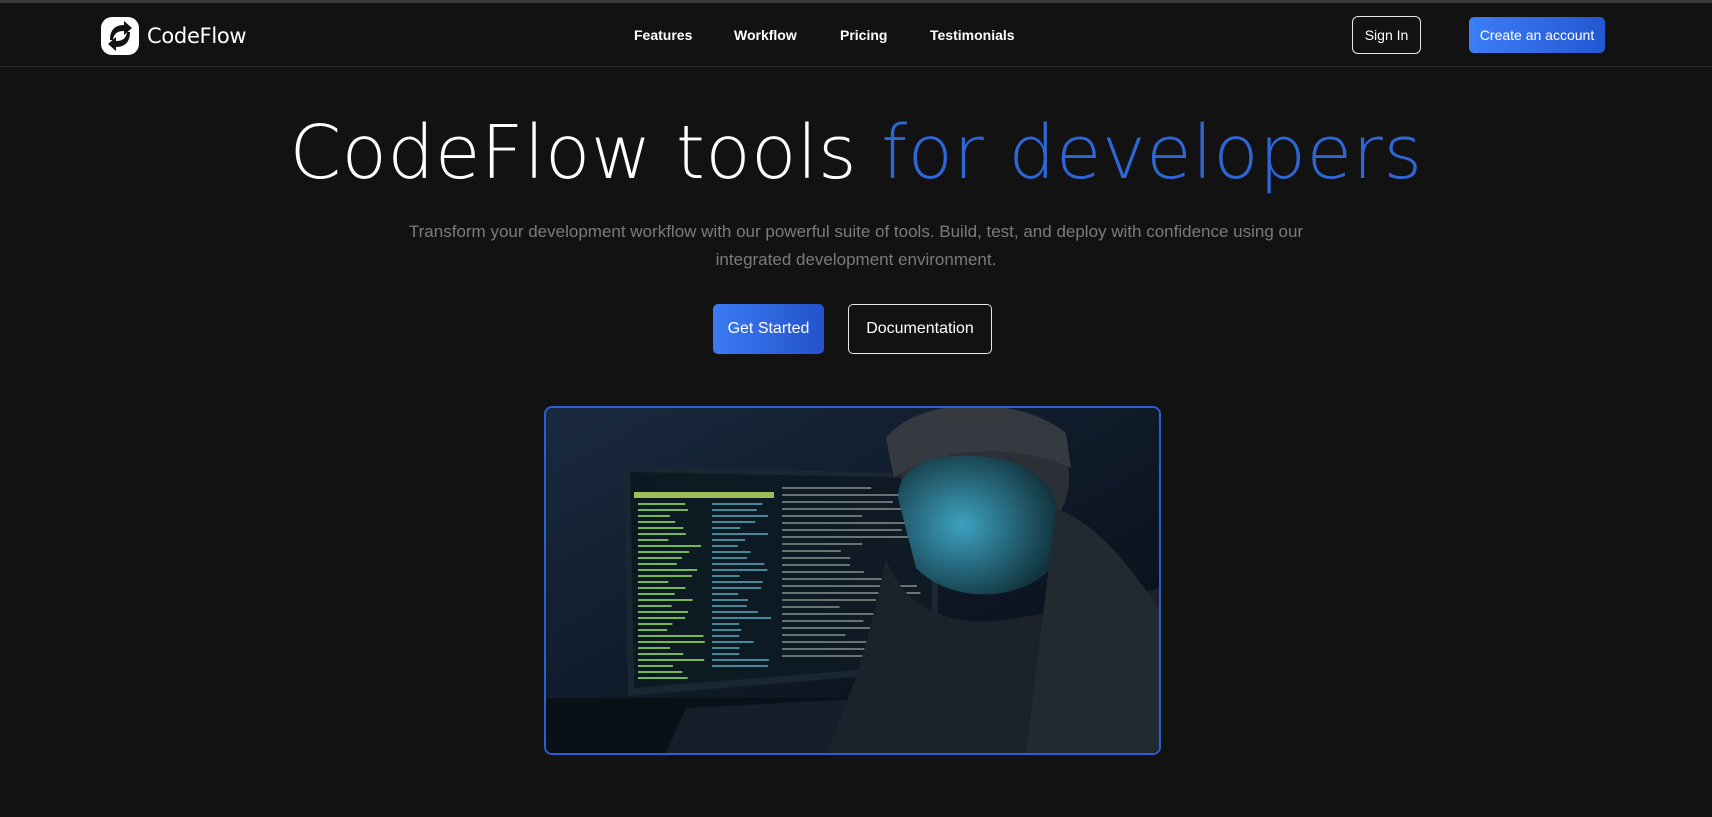  I want to click on hero-title: CodeFlow tools for developers, so click(856, 153).